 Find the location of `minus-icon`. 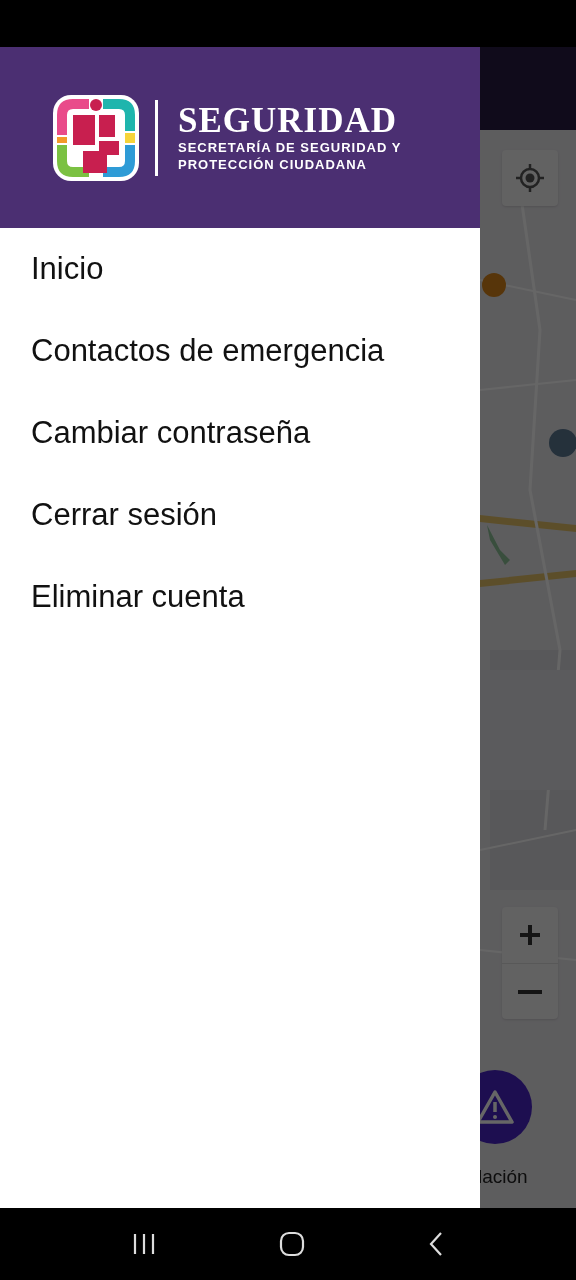

minus-icon is located at coordinates (530, 991).